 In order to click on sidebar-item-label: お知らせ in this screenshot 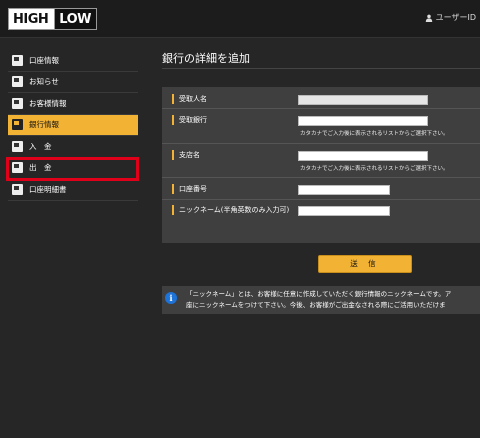, I will do `click(44, 82)`.